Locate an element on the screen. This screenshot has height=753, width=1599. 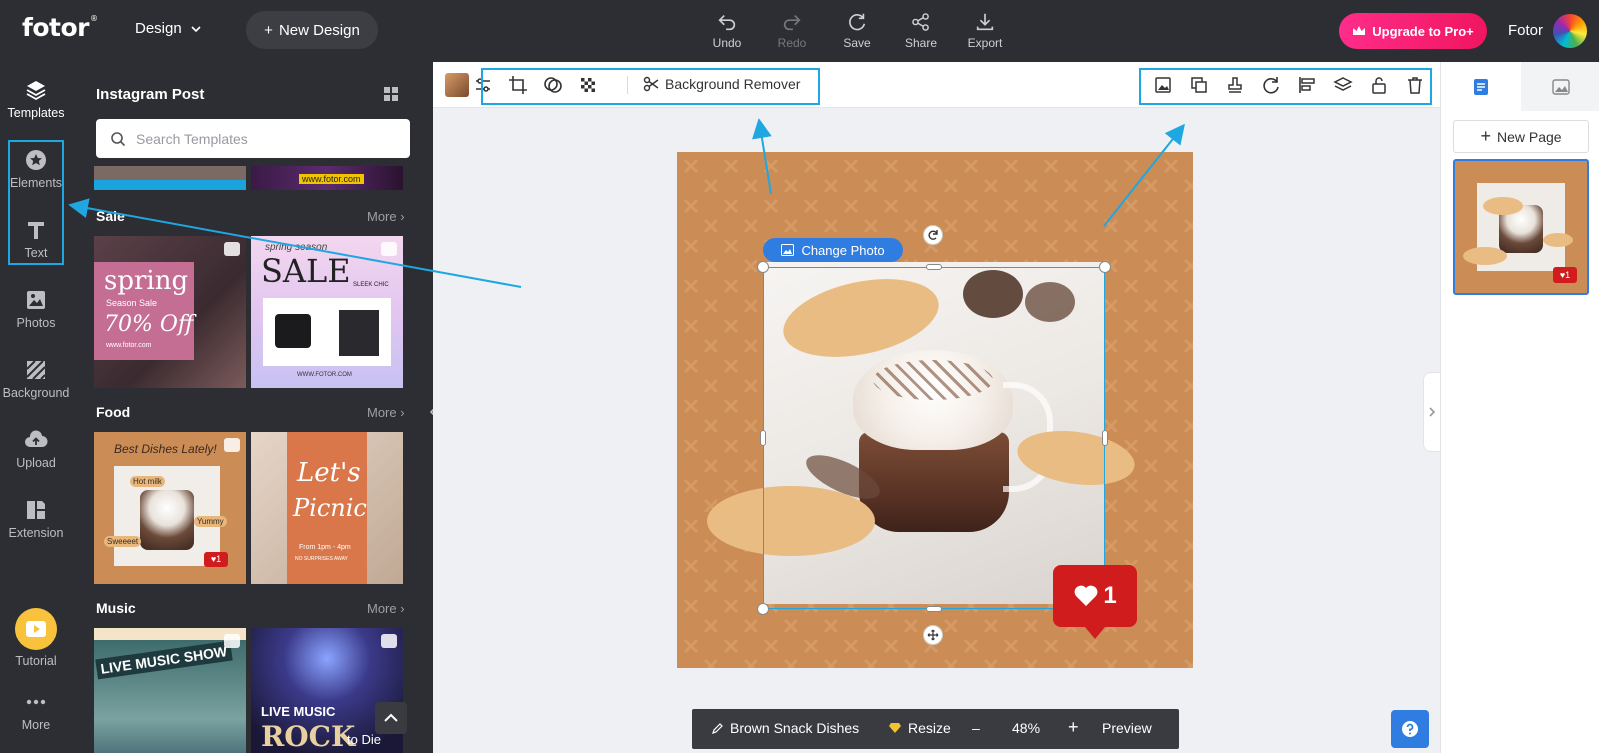
avatar is located at coordinates (1570, 31).